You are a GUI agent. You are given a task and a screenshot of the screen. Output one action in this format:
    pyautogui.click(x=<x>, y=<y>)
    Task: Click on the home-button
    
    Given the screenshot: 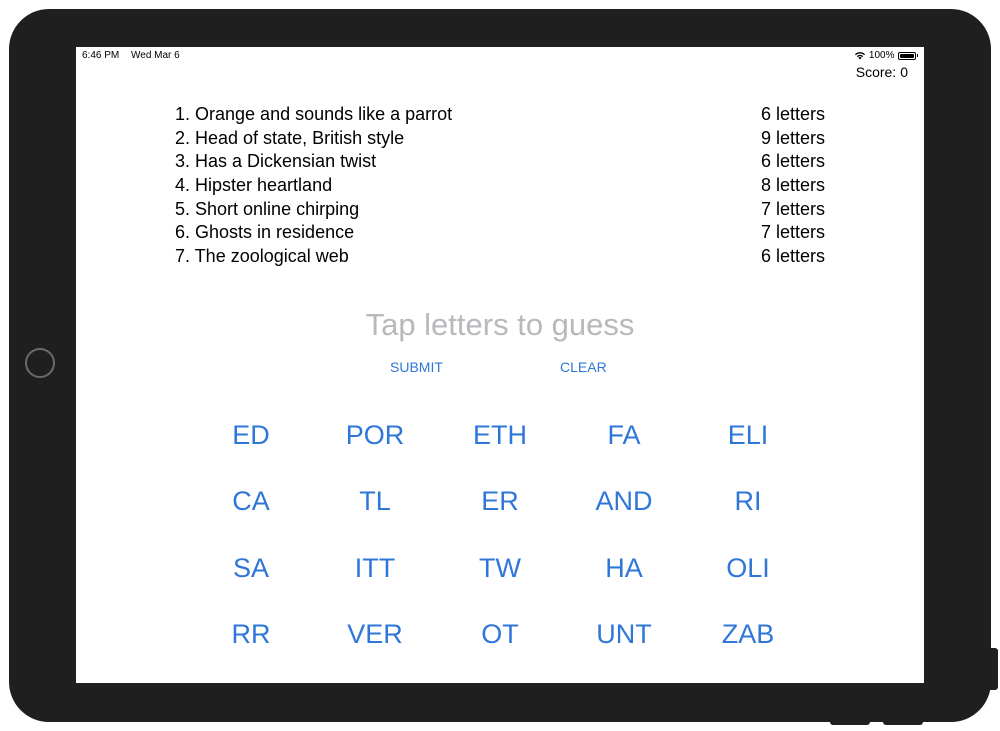 What is the action you would take?
    pyautogui.click(x=40, y=363)
    